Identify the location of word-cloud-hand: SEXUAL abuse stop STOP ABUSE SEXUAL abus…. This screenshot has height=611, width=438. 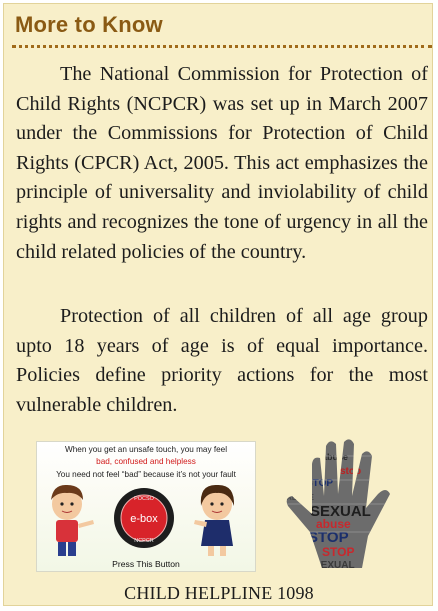
(338, 504).